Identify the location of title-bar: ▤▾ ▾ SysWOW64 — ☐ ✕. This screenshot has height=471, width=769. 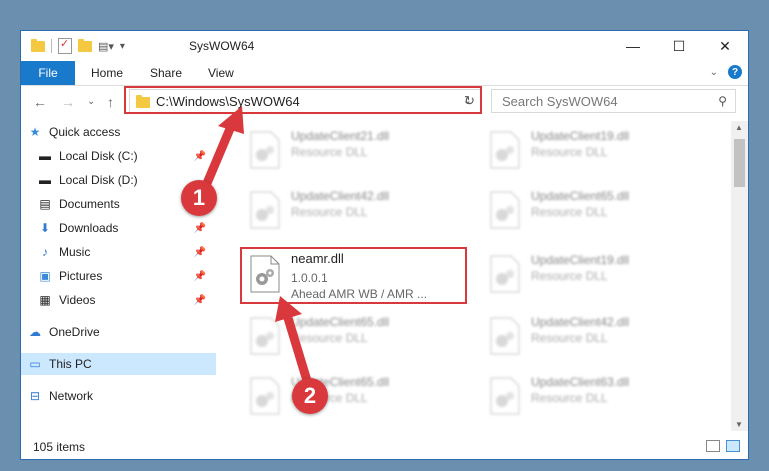
(384, 46).